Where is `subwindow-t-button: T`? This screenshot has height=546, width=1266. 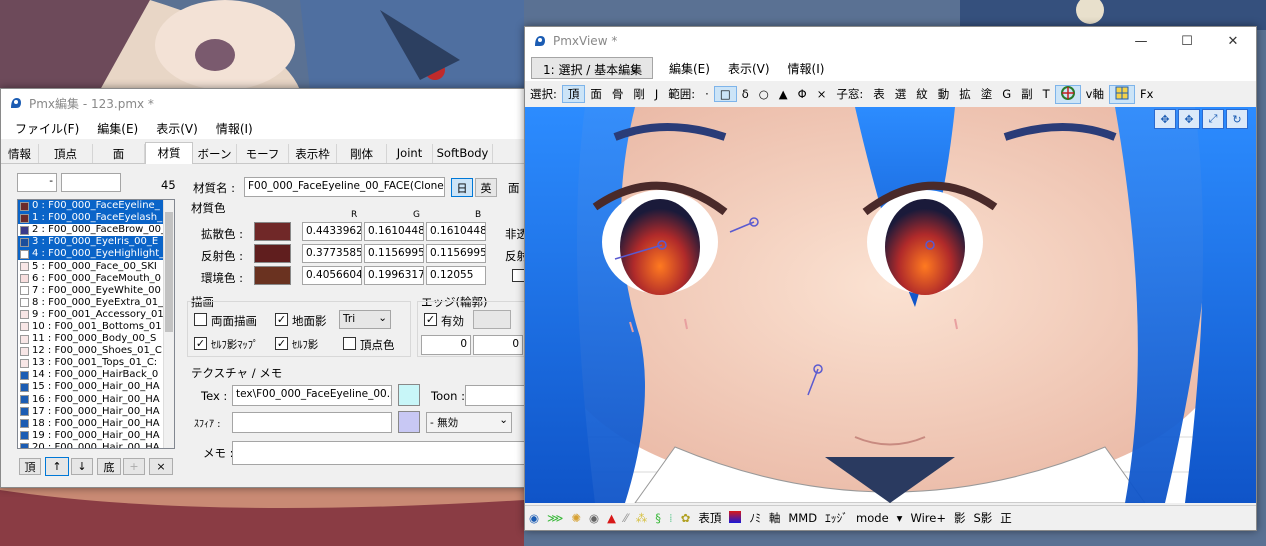
subwindow-t-button: T is located at coordinates (1046, 94).